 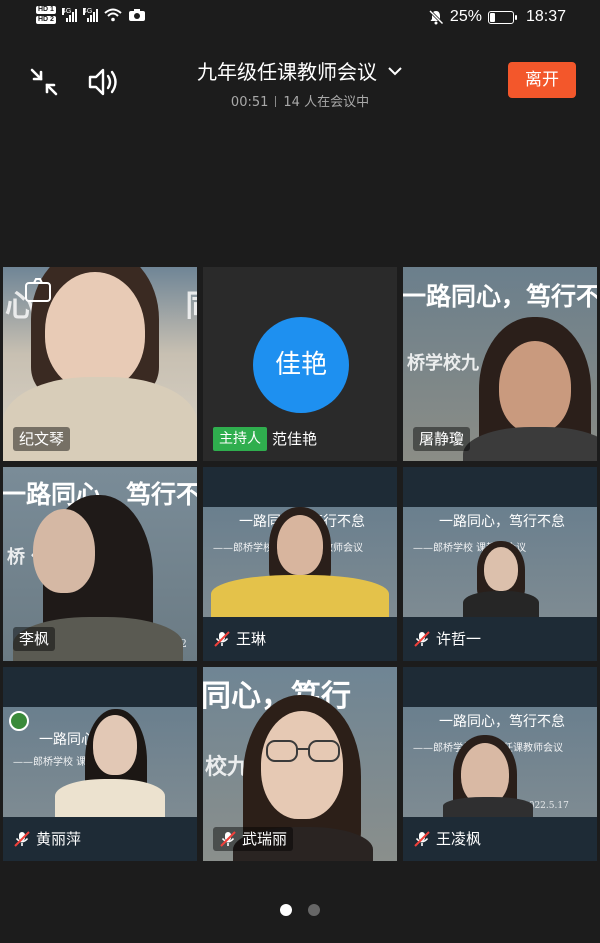 What do you see at coordinates (395, 70) in the screenshot?
I see `chevron-down-icon` at bounding box center [395, 70].